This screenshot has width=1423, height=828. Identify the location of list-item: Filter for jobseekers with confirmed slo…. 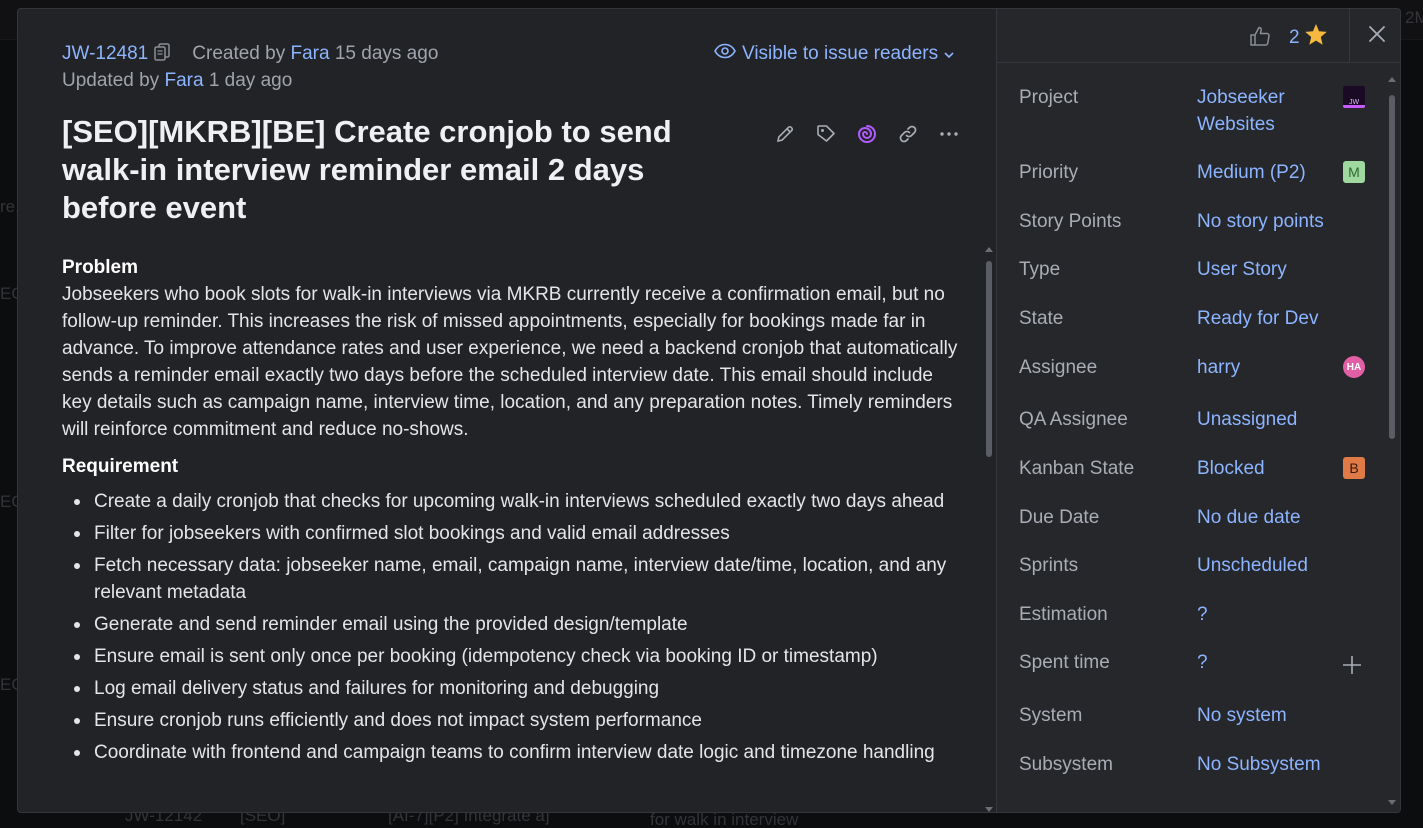
(517, 533).